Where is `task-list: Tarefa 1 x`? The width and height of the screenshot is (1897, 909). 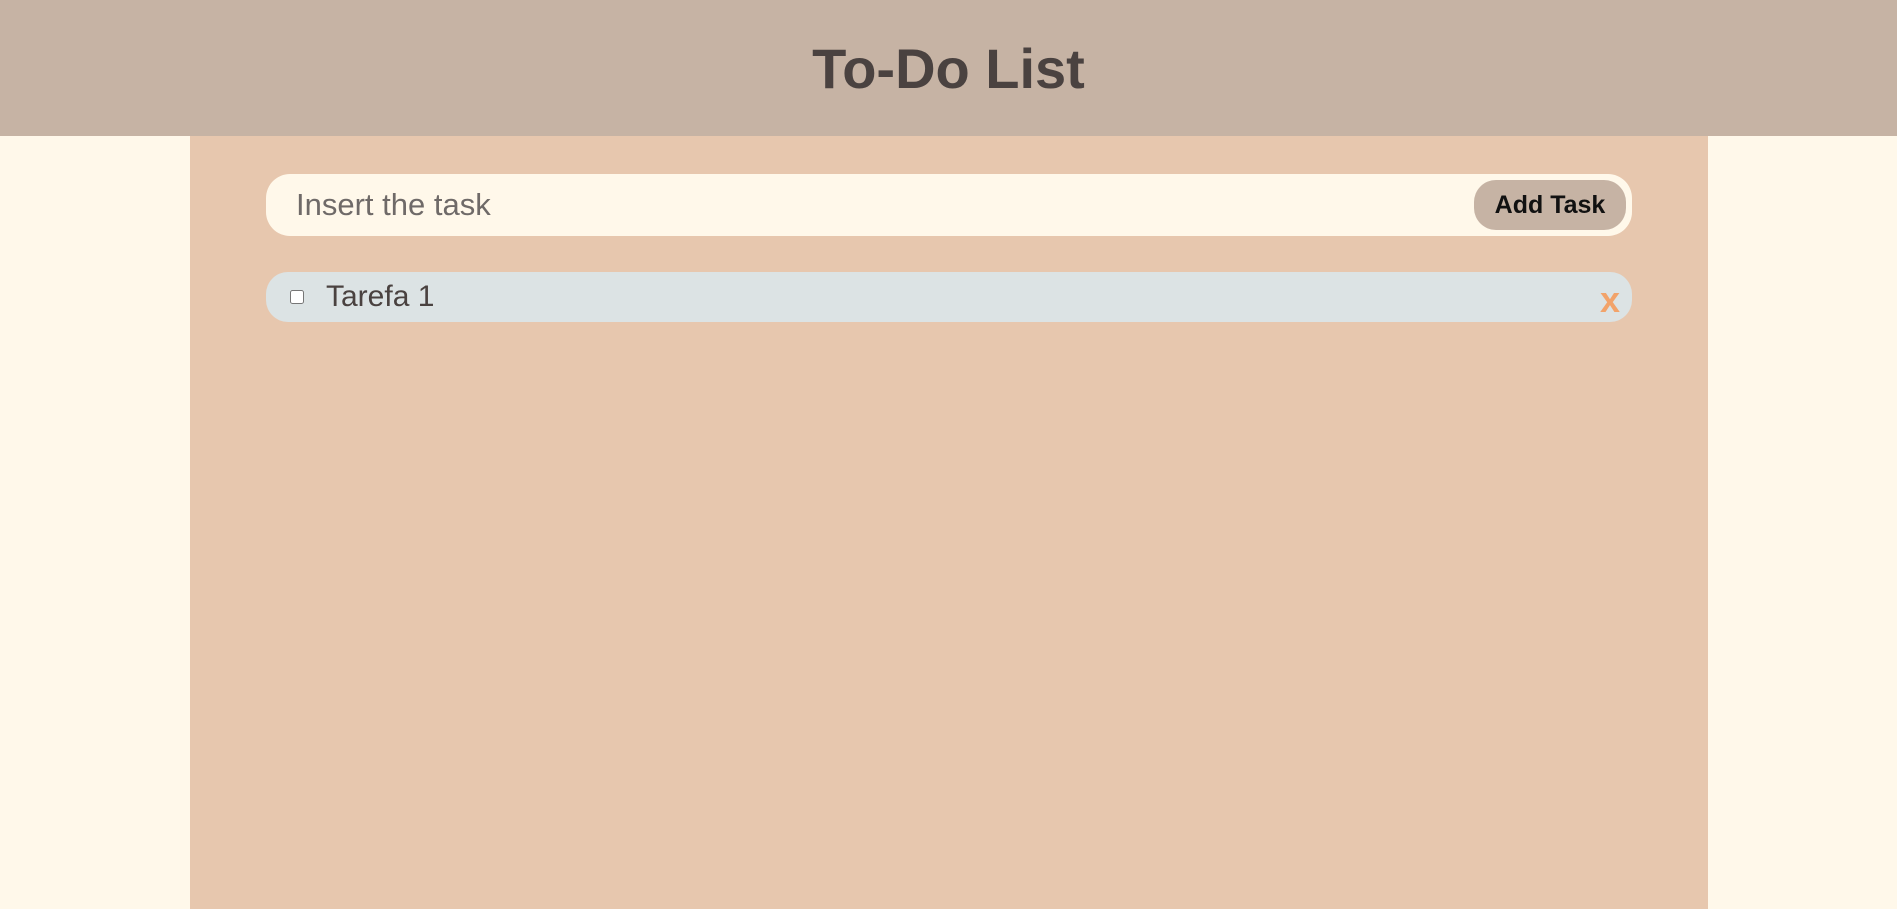 task-list: Tarefa 1 x is located at coordinates (949, 297).